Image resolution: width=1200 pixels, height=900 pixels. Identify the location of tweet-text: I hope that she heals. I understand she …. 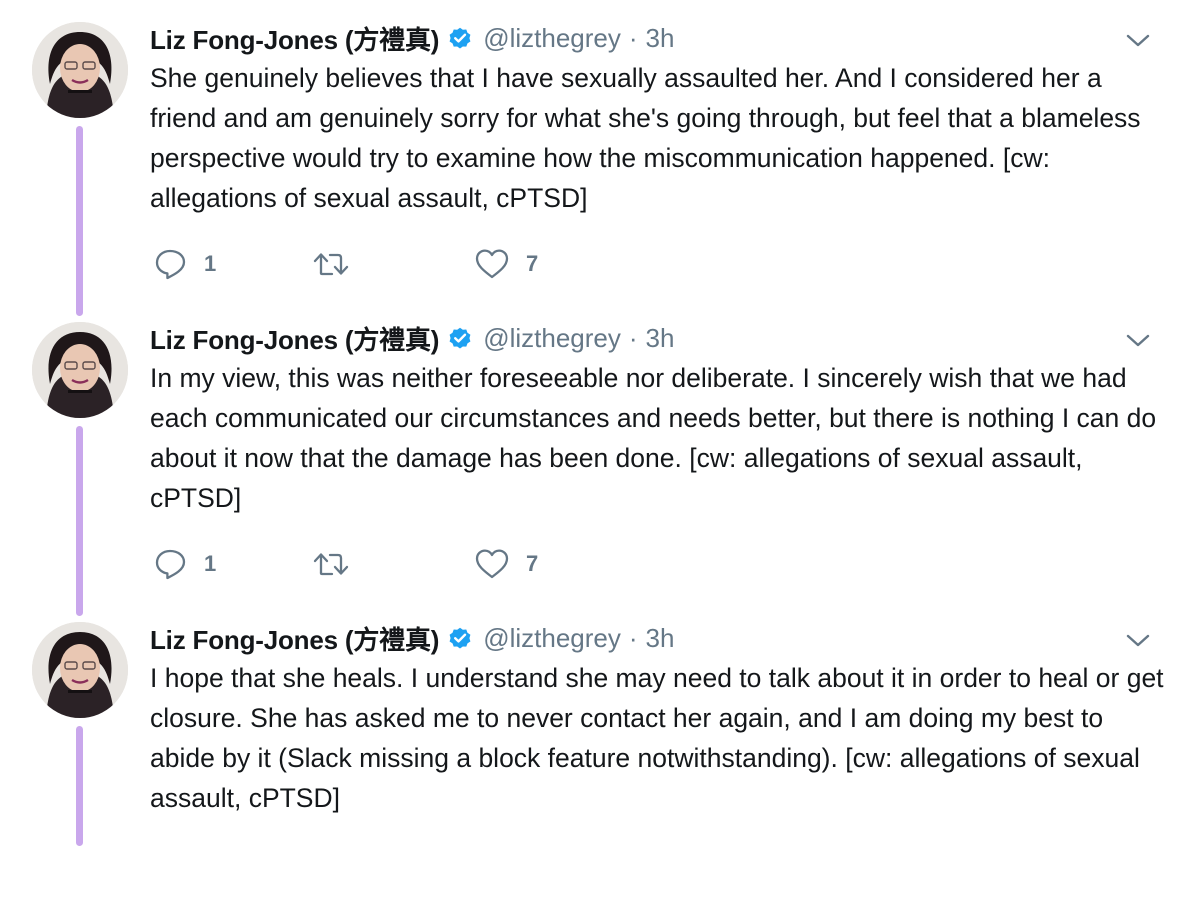
(660, 738).